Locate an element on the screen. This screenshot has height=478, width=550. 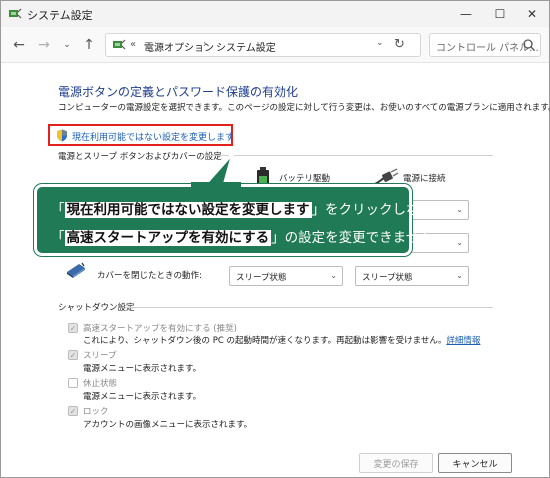
power-options-icon is located at coordinates (15, 13).